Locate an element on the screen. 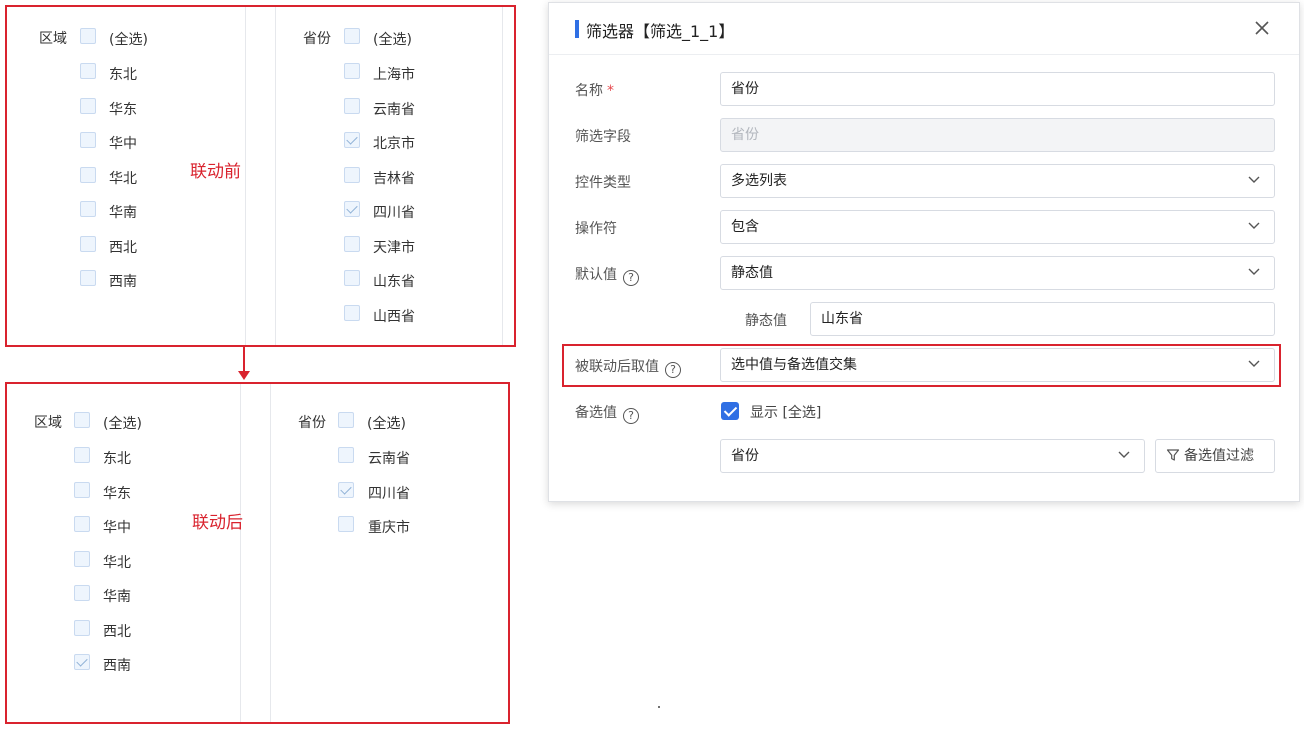  operator-label: 操作符 is located at coordinates (596, 229).